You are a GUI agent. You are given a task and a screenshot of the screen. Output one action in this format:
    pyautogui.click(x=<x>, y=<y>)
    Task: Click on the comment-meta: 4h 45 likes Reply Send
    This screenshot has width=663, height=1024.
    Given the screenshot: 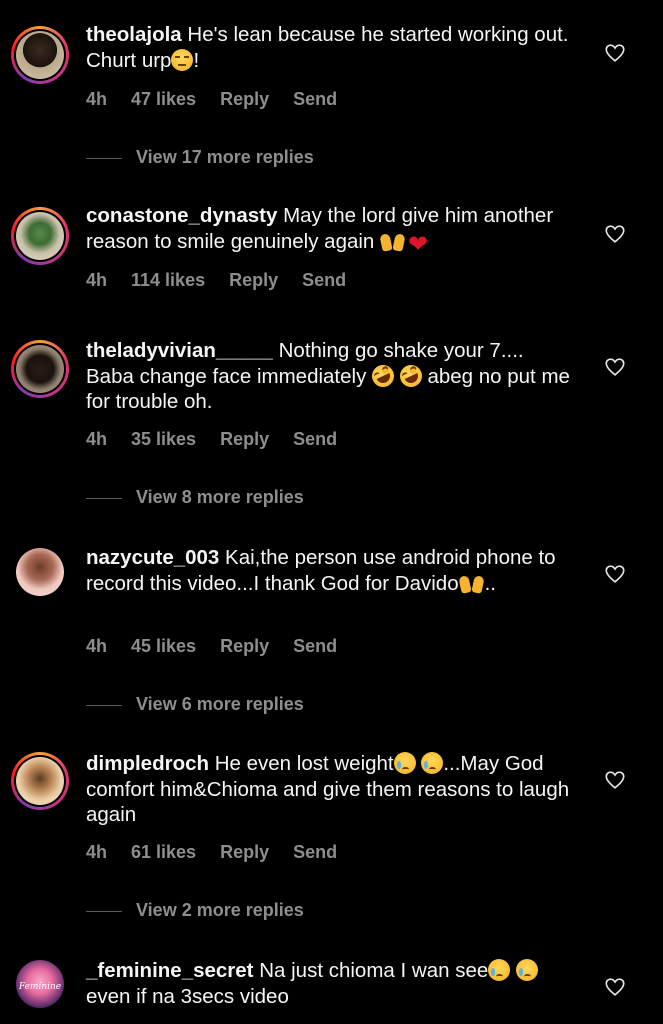 What is the action you would take?
    pyautogui.click(x=223, y=646)
    